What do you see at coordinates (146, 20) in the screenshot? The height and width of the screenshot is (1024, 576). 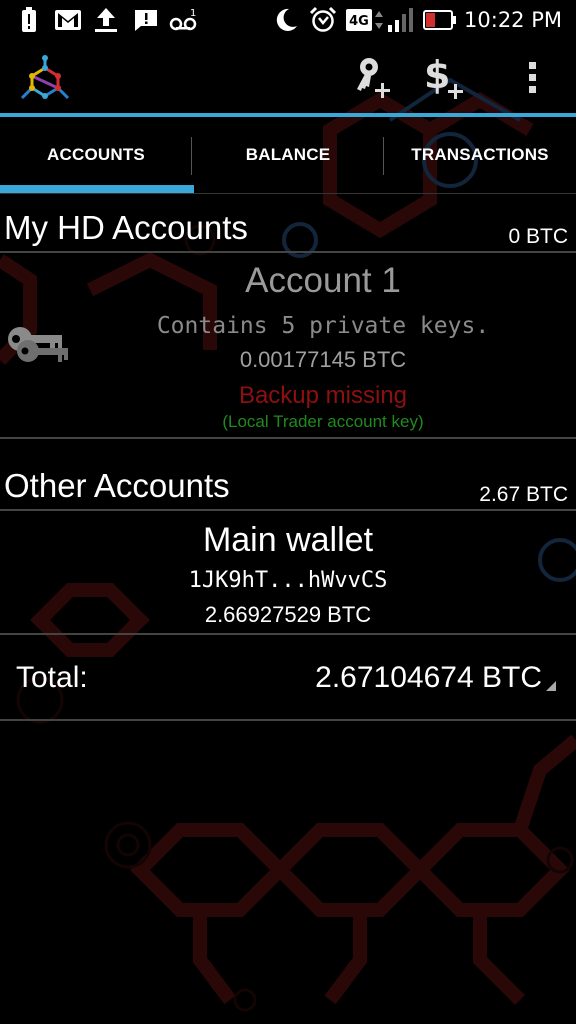 I see `chat-alert-icon` at bounding box center [146, 20].